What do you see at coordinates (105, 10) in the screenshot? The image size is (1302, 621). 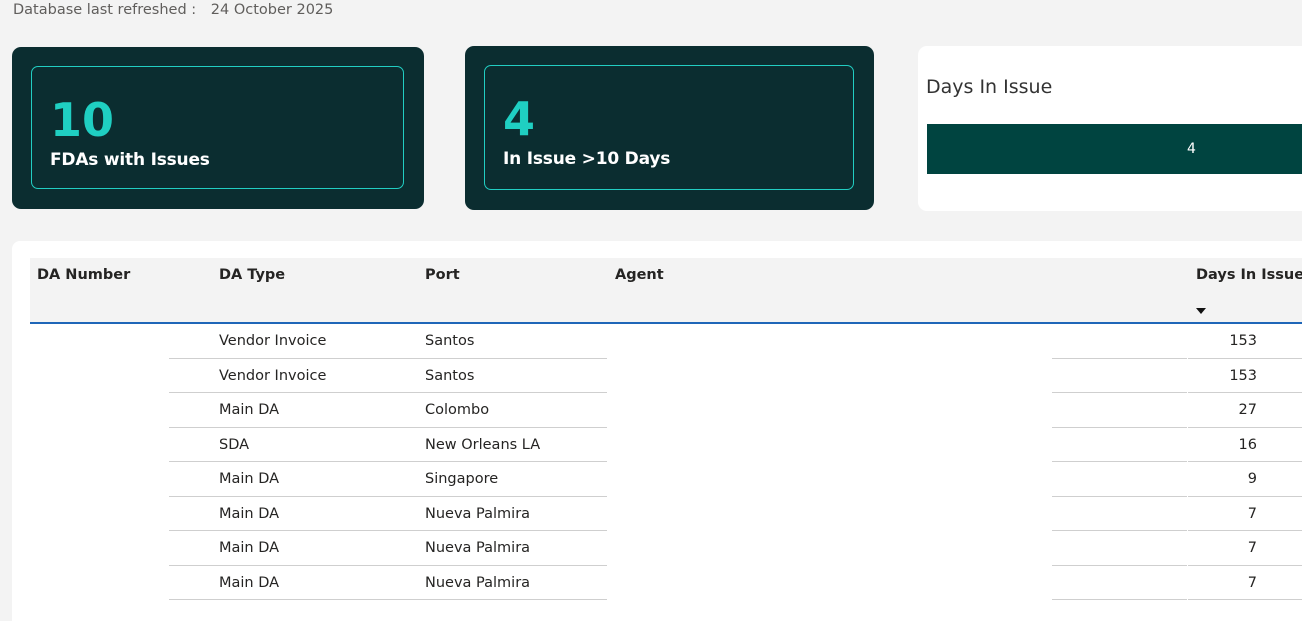 I see `refresh-label: Database last refreshed :` at bounding box center [105, 10].